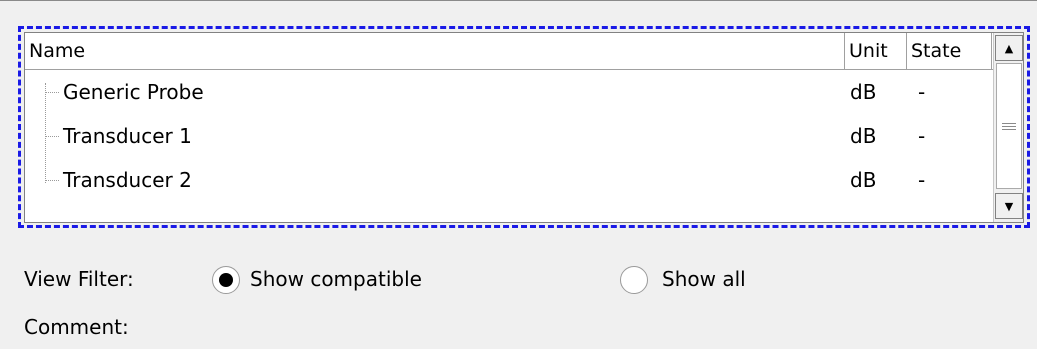  I want to click on view-filter-label: View Filter:, so click(79, 279).